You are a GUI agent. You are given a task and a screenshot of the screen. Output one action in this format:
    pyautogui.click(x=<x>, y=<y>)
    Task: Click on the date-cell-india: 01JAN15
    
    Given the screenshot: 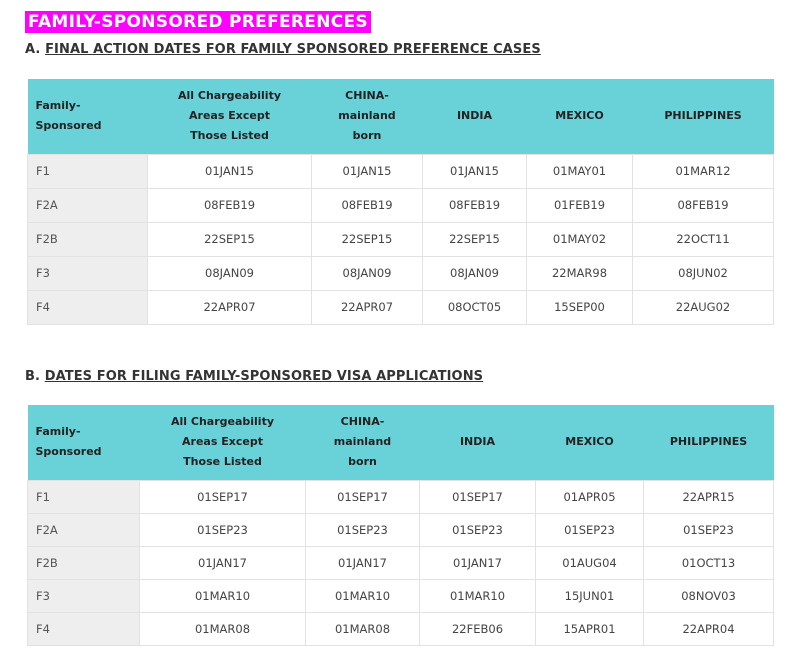 What is the action you would take?
    pyautogui.click(x=474, y=171)
    